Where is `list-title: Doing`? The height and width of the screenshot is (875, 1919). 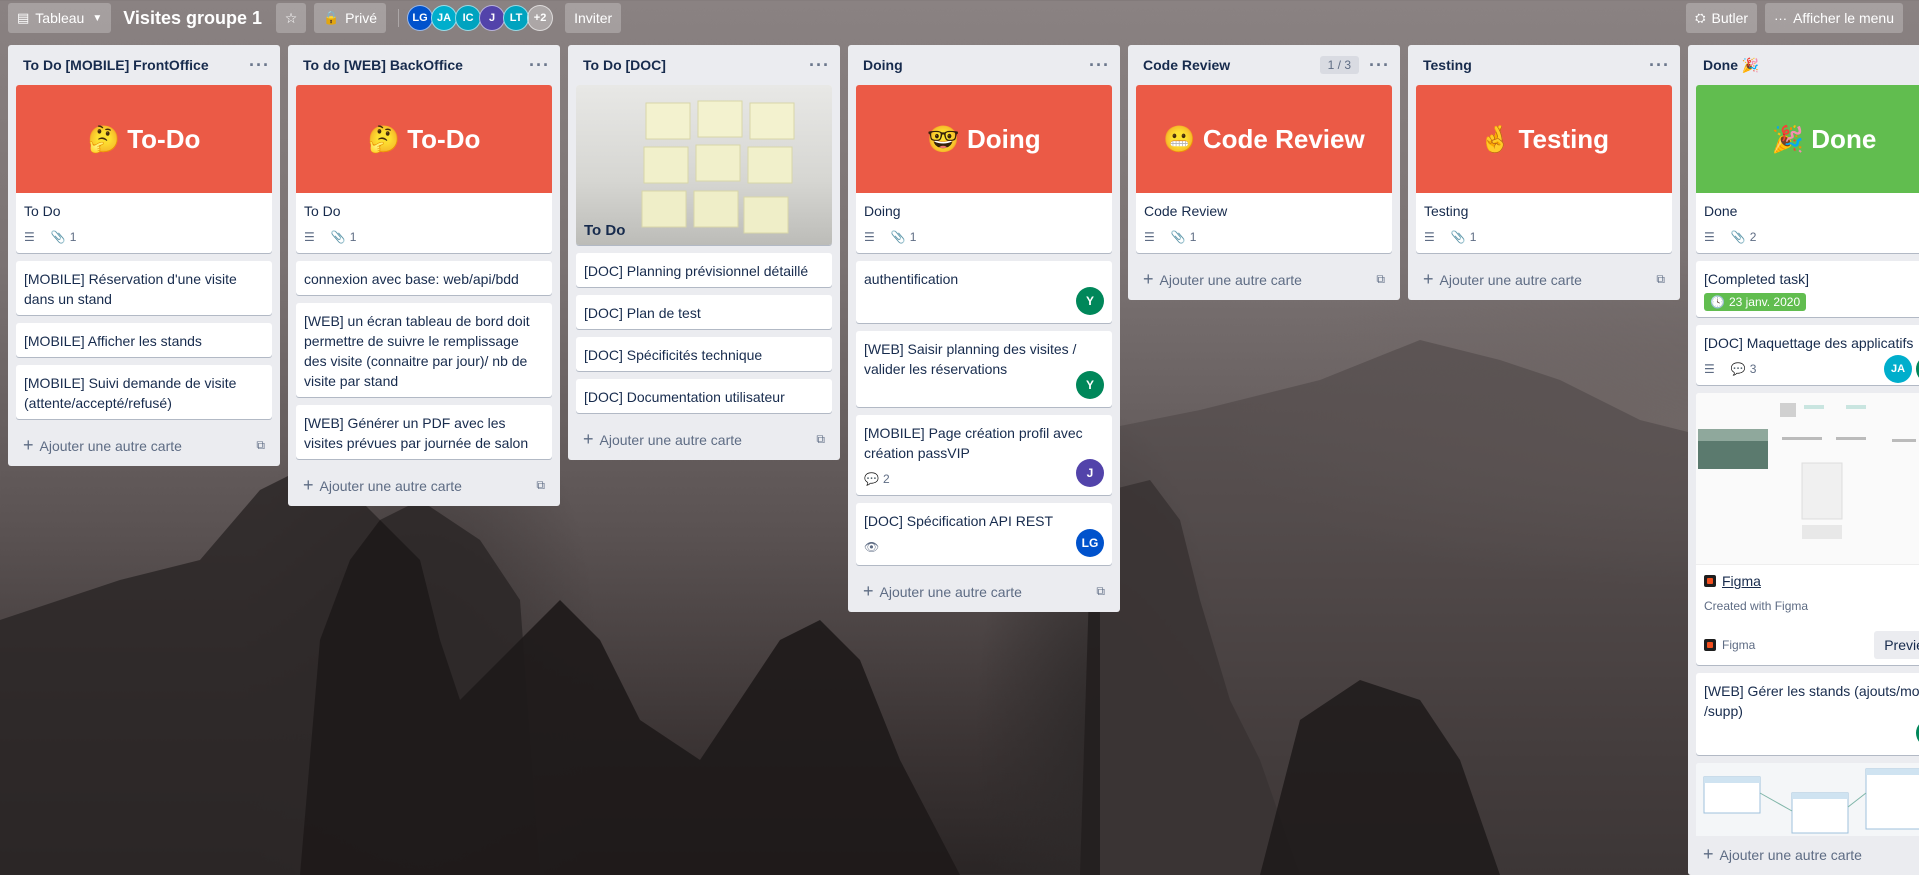
list-title: Doing is located at coordinates (976, 65).